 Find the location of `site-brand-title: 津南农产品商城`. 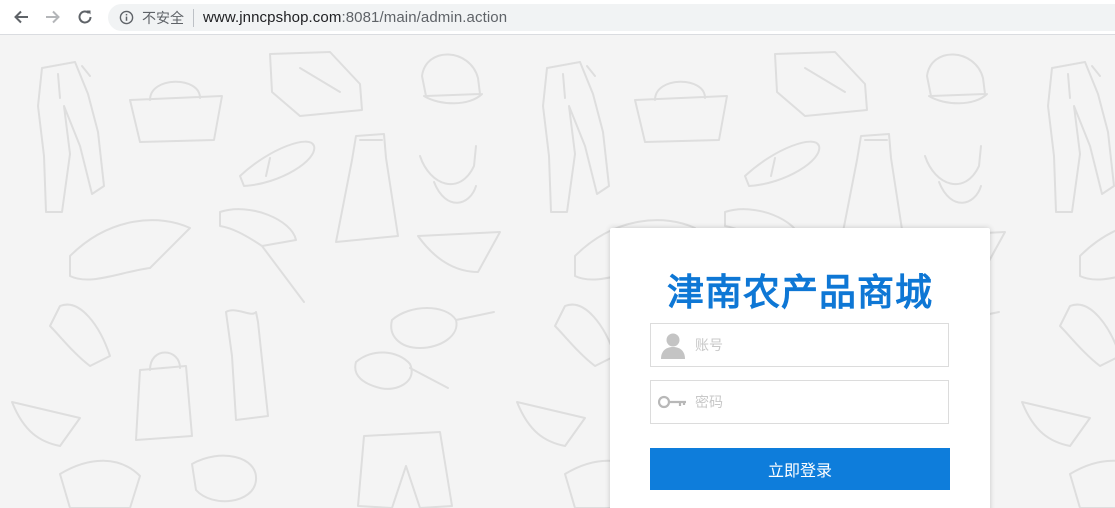

site-brand-title: 津南农产品商城 is located at coordinates (800, 292).